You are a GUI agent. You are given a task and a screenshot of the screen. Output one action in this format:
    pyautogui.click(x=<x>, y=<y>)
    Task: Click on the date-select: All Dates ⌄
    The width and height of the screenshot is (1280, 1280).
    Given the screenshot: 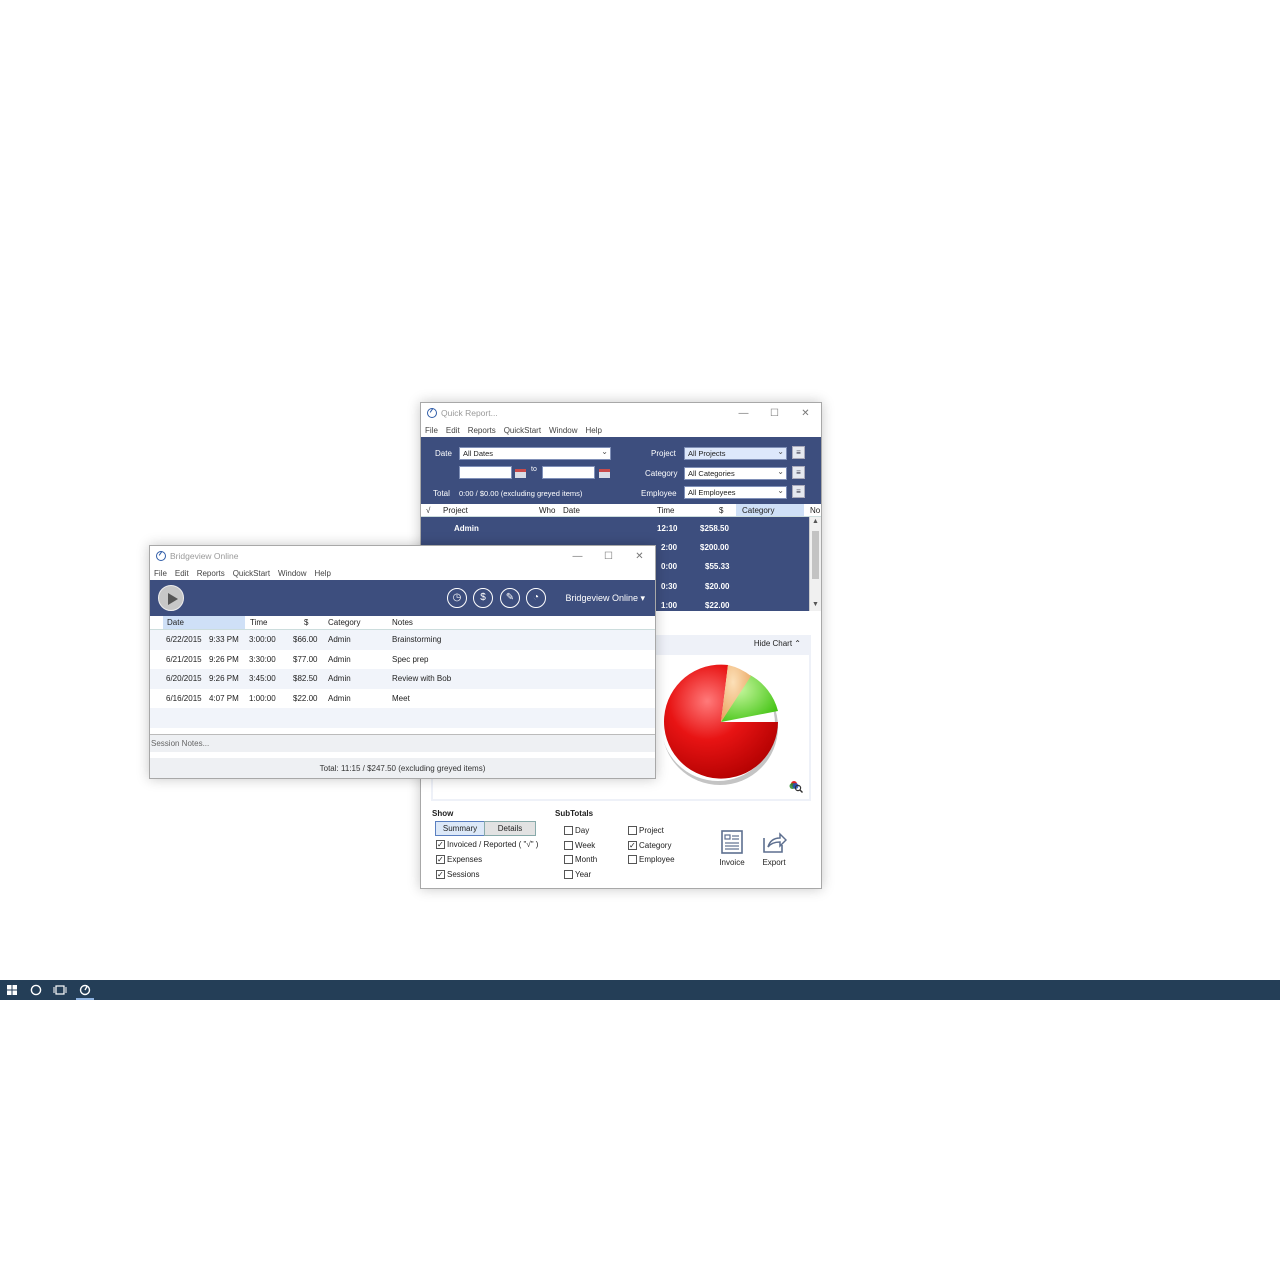 What is the action you would take?
    pyautogui.click(x=535, y=453)
    